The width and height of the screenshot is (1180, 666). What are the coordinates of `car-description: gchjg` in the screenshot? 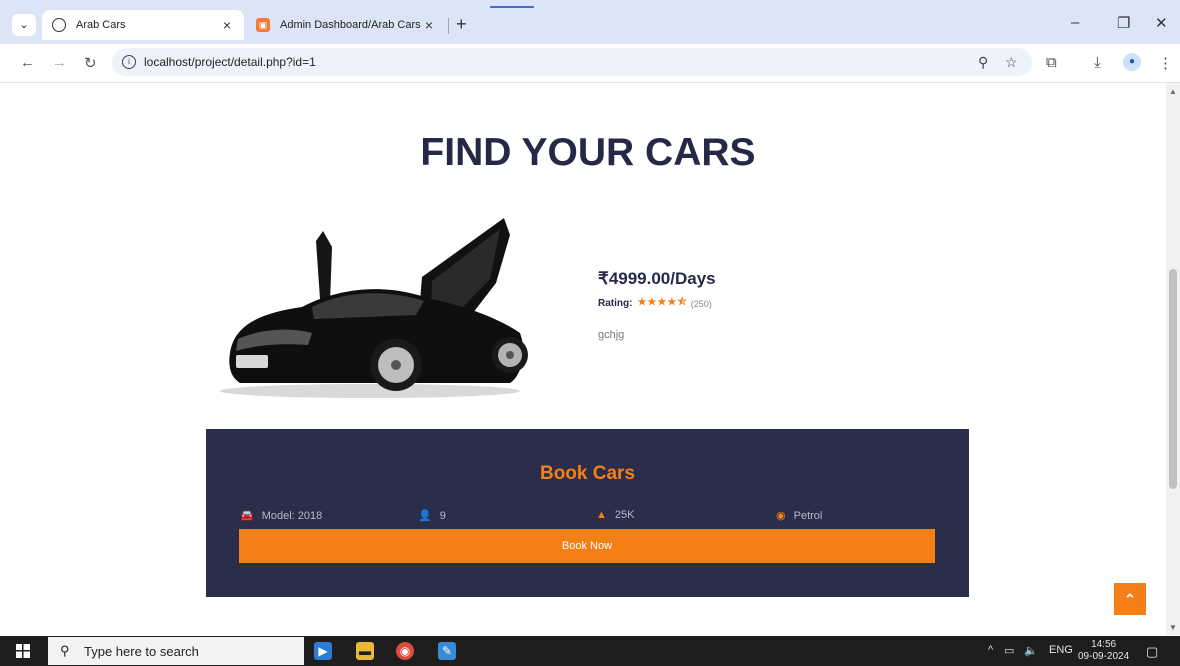 It's located at (611, 335).